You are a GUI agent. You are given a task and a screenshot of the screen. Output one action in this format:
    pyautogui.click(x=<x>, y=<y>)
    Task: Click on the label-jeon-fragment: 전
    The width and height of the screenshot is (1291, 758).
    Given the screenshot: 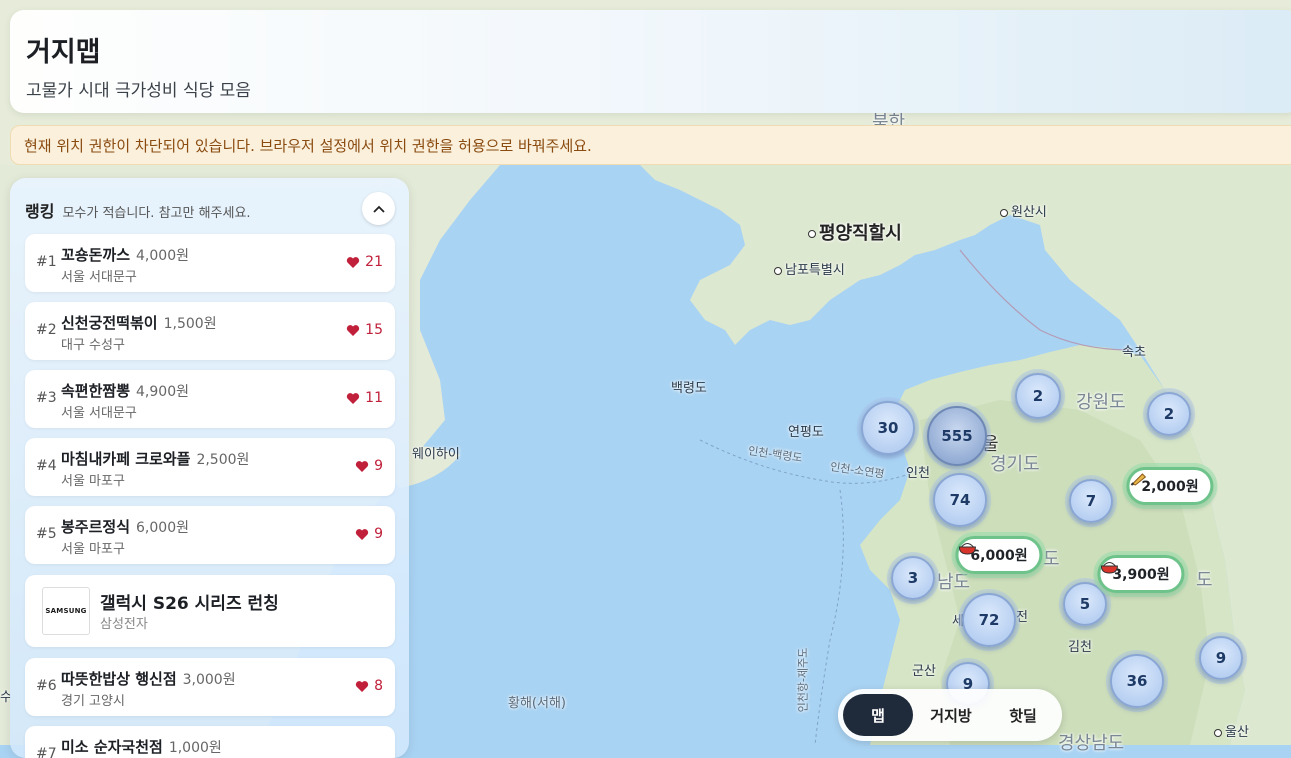 What is the action you would take?
    pyautogui.click(x=1022, y=617)
    